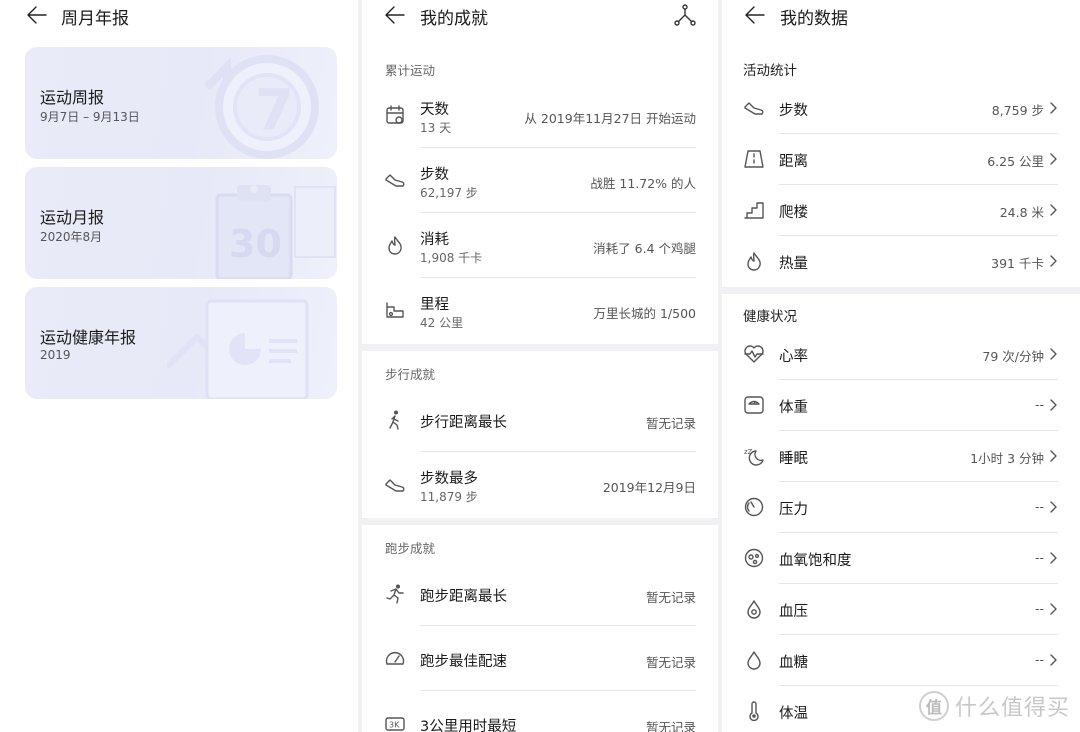  Describe the element at coordinates (540, 659) in the screenshot. I see `achievement-row-best-pace: 跑步最佳配速 暂无记录` at that location.